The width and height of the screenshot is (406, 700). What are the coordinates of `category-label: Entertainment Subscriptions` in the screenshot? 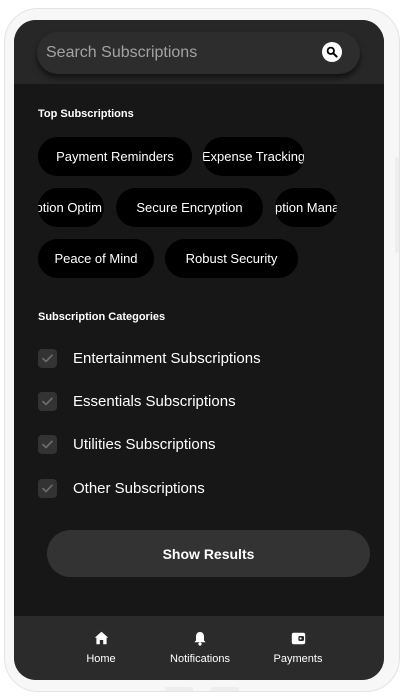 It's located at (167, 358).